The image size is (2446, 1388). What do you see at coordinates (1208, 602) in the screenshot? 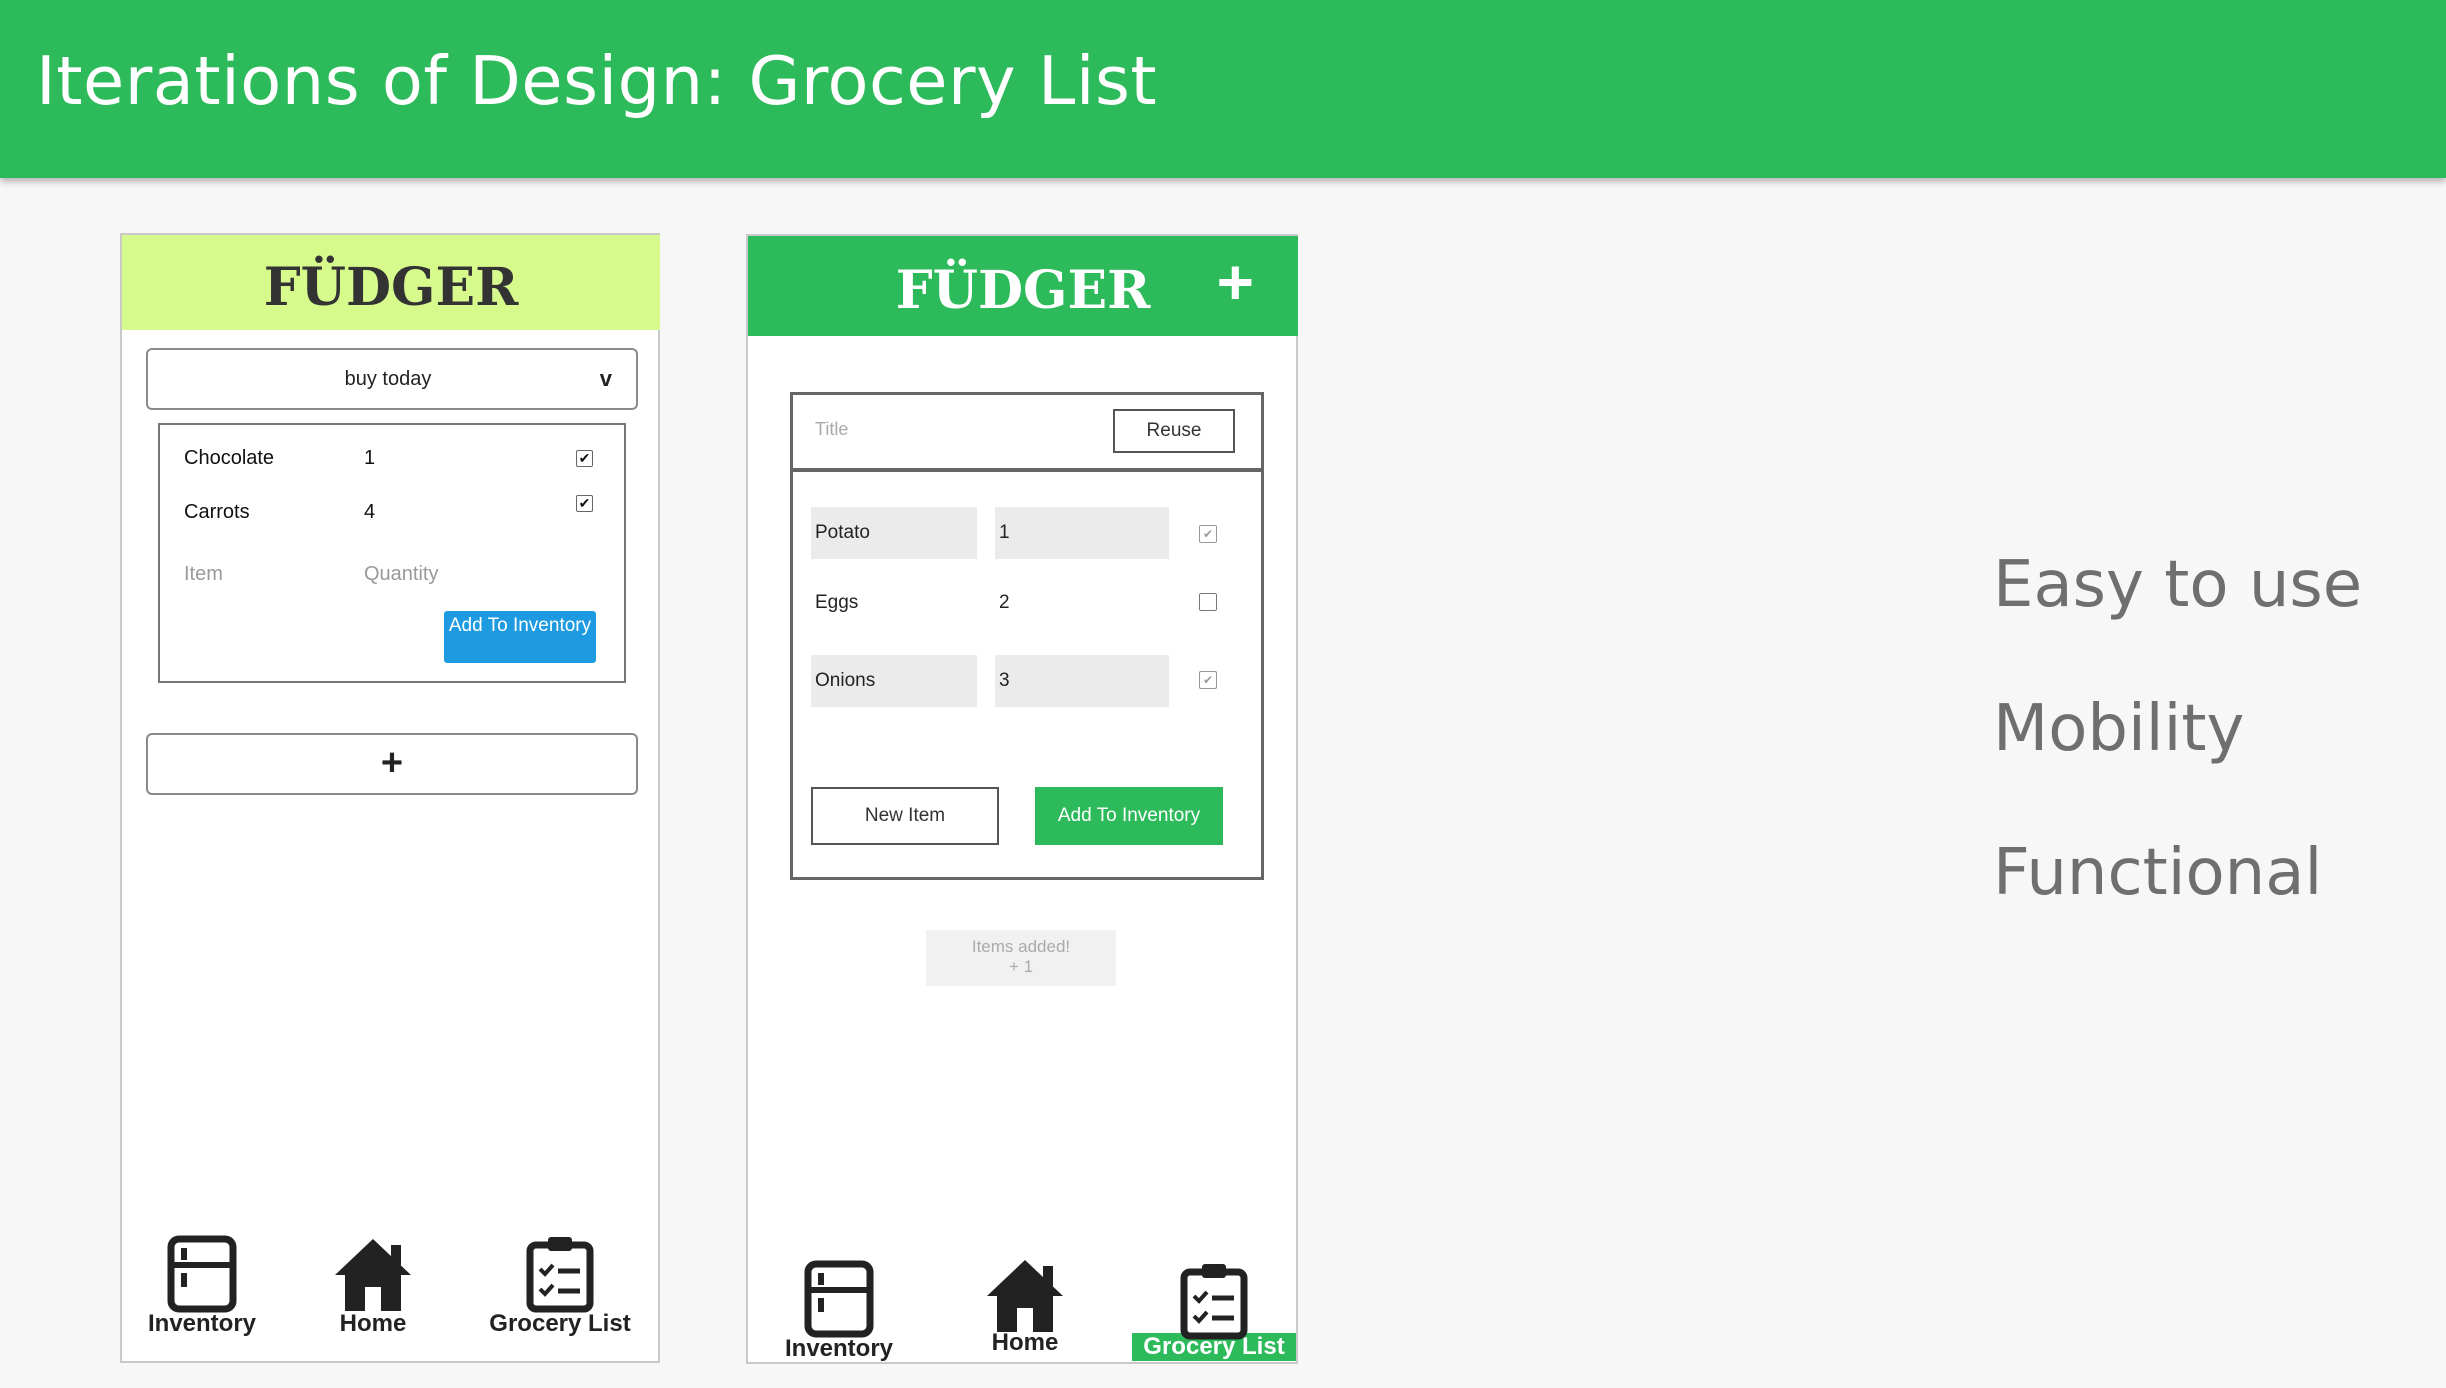
I see `item-checkbox` at bounding box center [1208, 602].